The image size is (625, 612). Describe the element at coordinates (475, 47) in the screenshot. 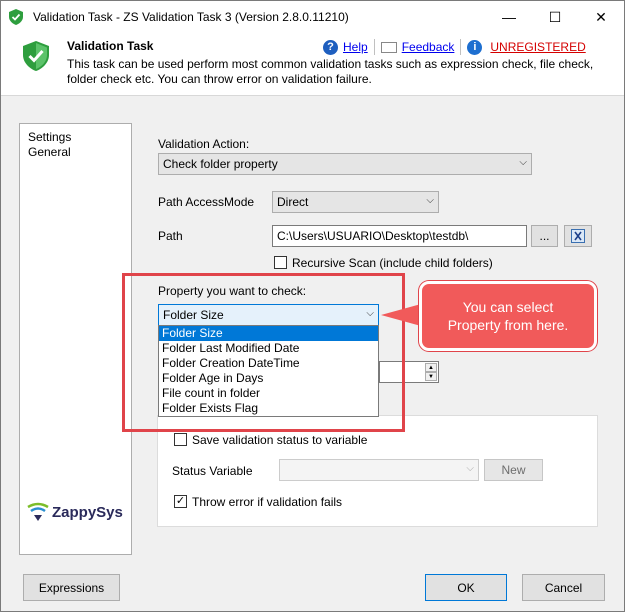

I see `info-icon: i` at that location.